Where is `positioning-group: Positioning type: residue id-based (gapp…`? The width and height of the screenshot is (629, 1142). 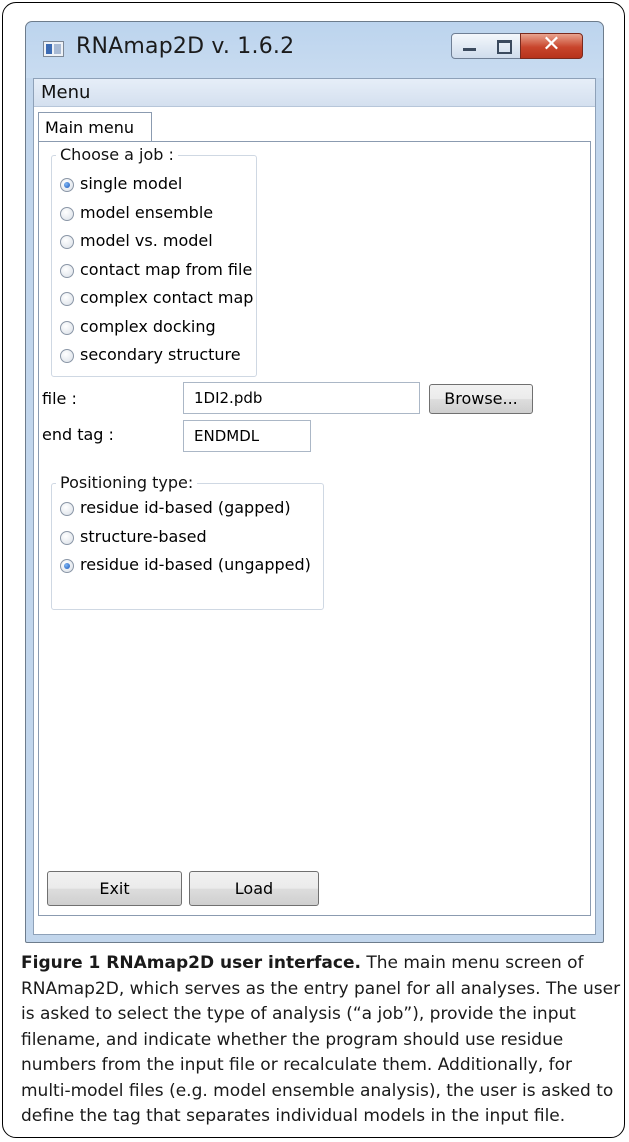 positioning-group: Positioning type: residue id-based (gapp… is located at coordinates (187, 541).